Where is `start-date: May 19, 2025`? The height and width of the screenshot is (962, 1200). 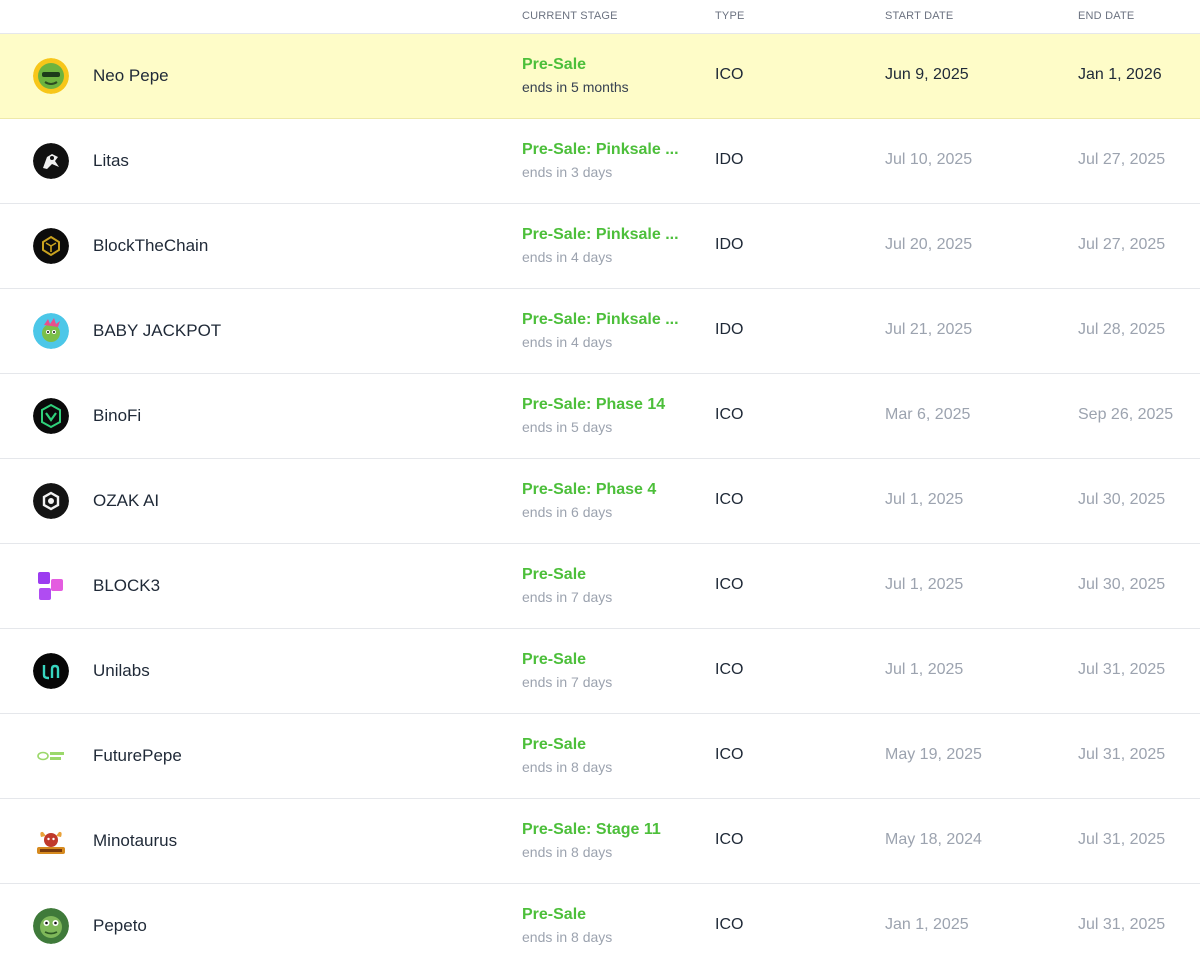
start-date: May 19, 2025 is located at coordinates (933, 754).